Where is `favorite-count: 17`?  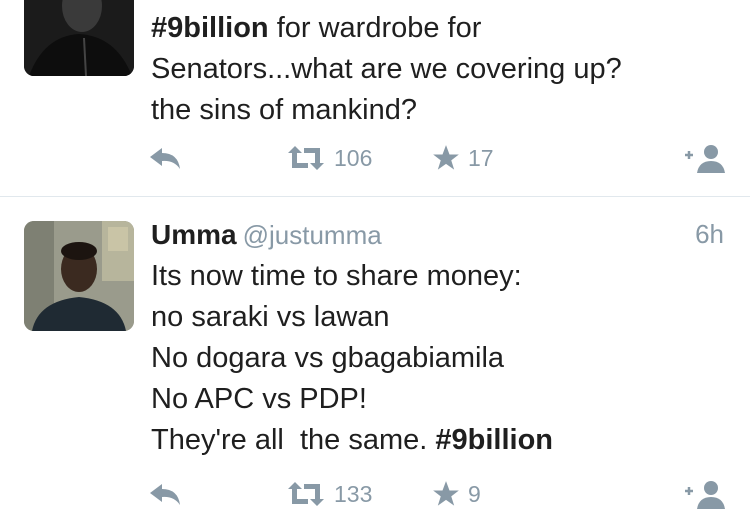 favorite-count: 17 is located at coordinates (481, 157).